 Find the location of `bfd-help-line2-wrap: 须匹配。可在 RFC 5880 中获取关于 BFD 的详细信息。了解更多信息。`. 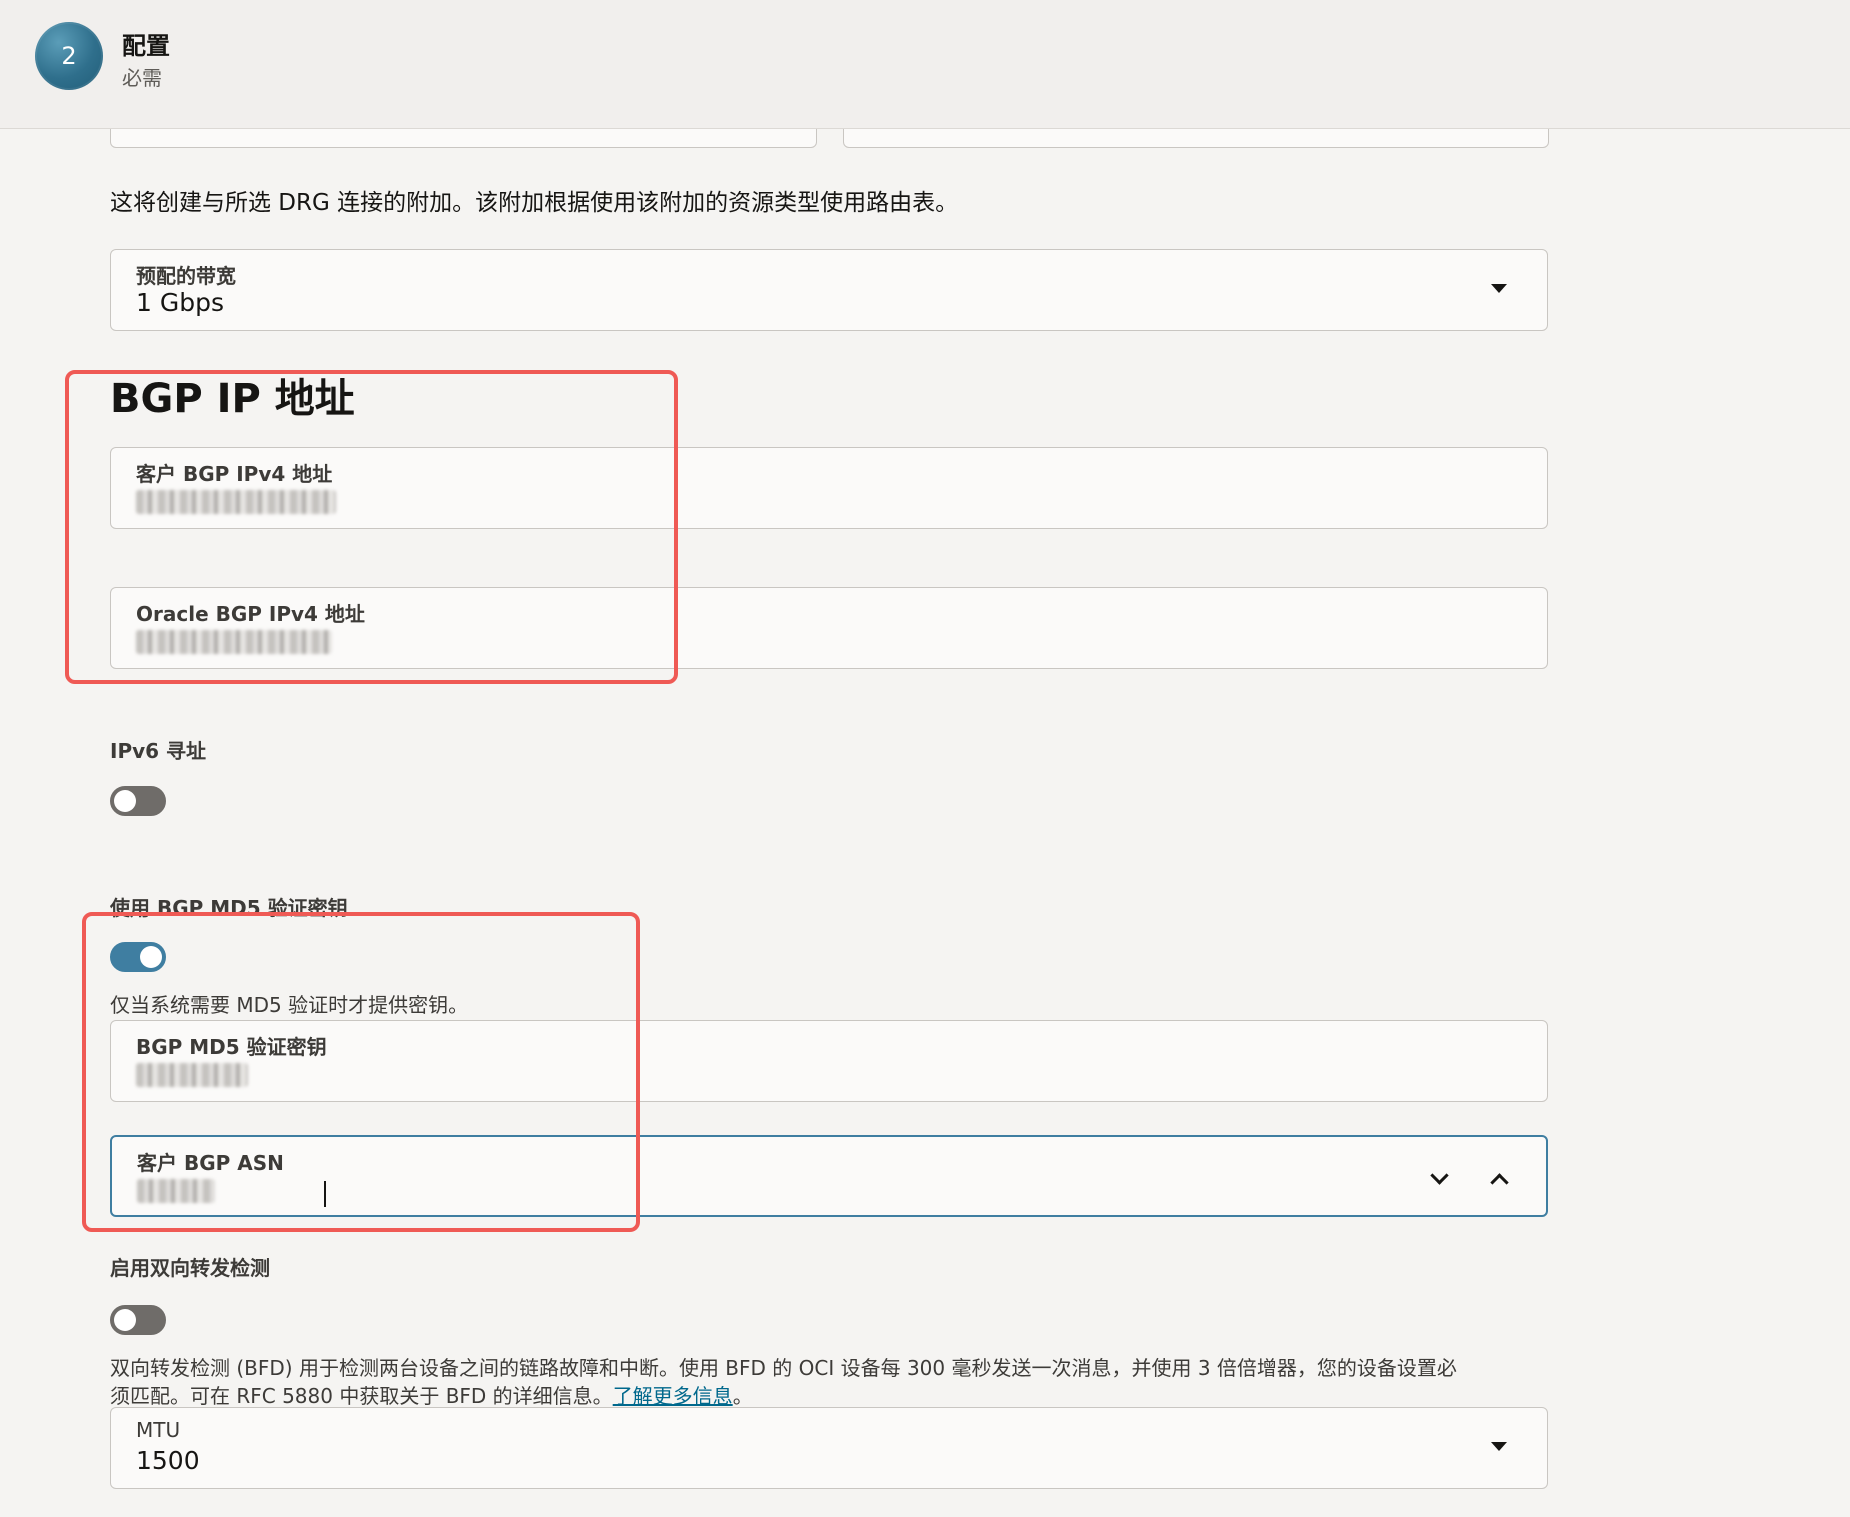

bfd-help-line2-wrap: 须匹配。可在 RFC 5880 中获取关于 BFD 的详细信息。了解更多信息。 is located at coordinates (431, 1394).